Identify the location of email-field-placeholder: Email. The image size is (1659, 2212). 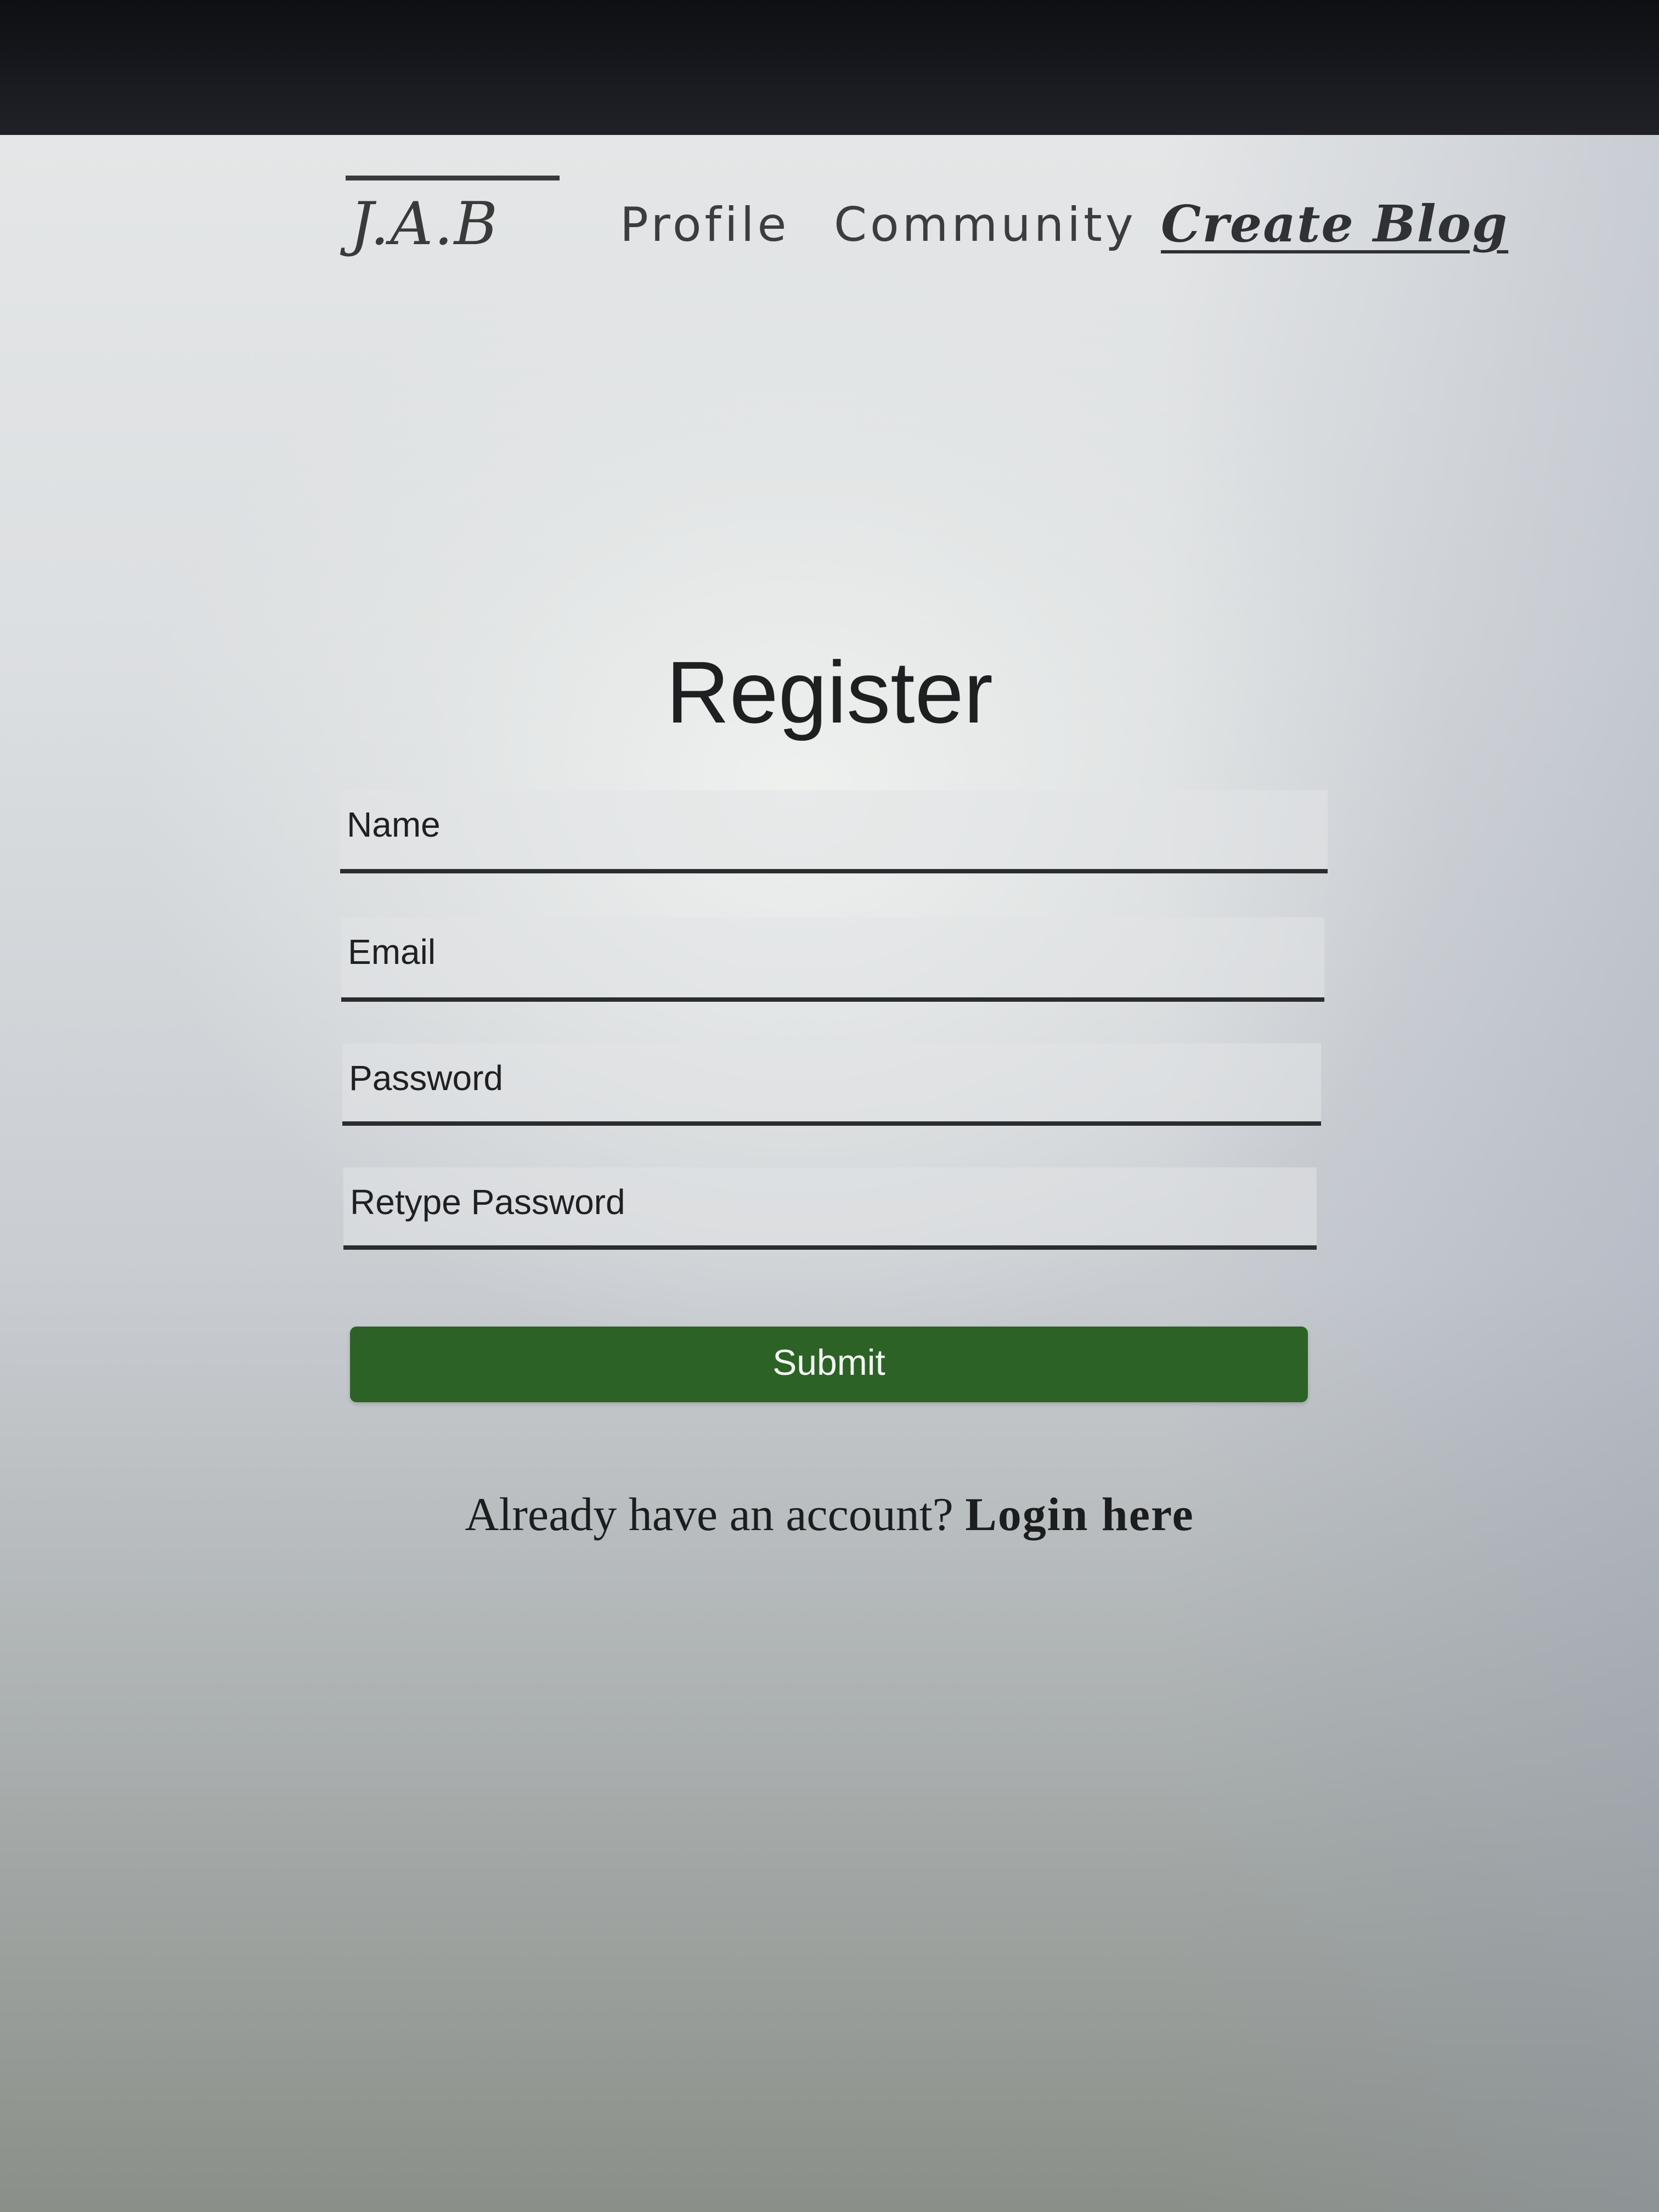
(392, 952).